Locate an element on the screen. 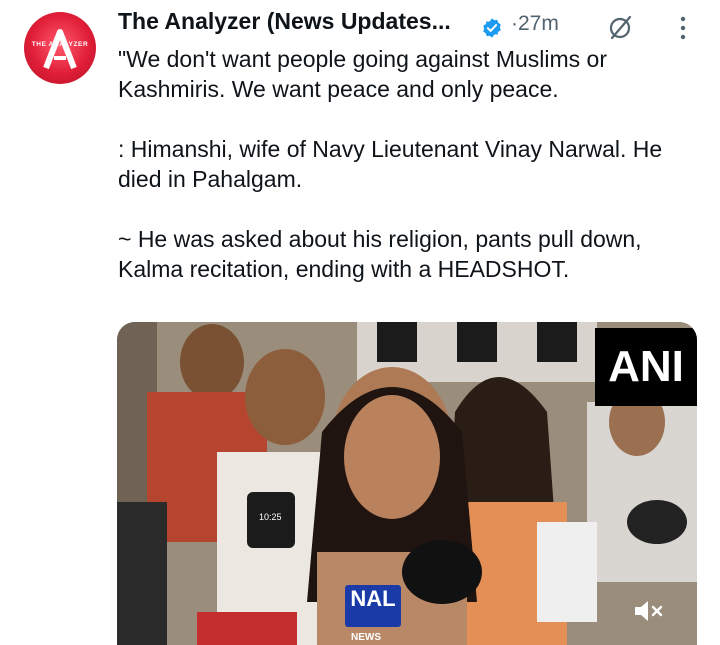 The width and height of the screenshot is (720, 645). volume-mute-icon is located at coordinates (649, 611).